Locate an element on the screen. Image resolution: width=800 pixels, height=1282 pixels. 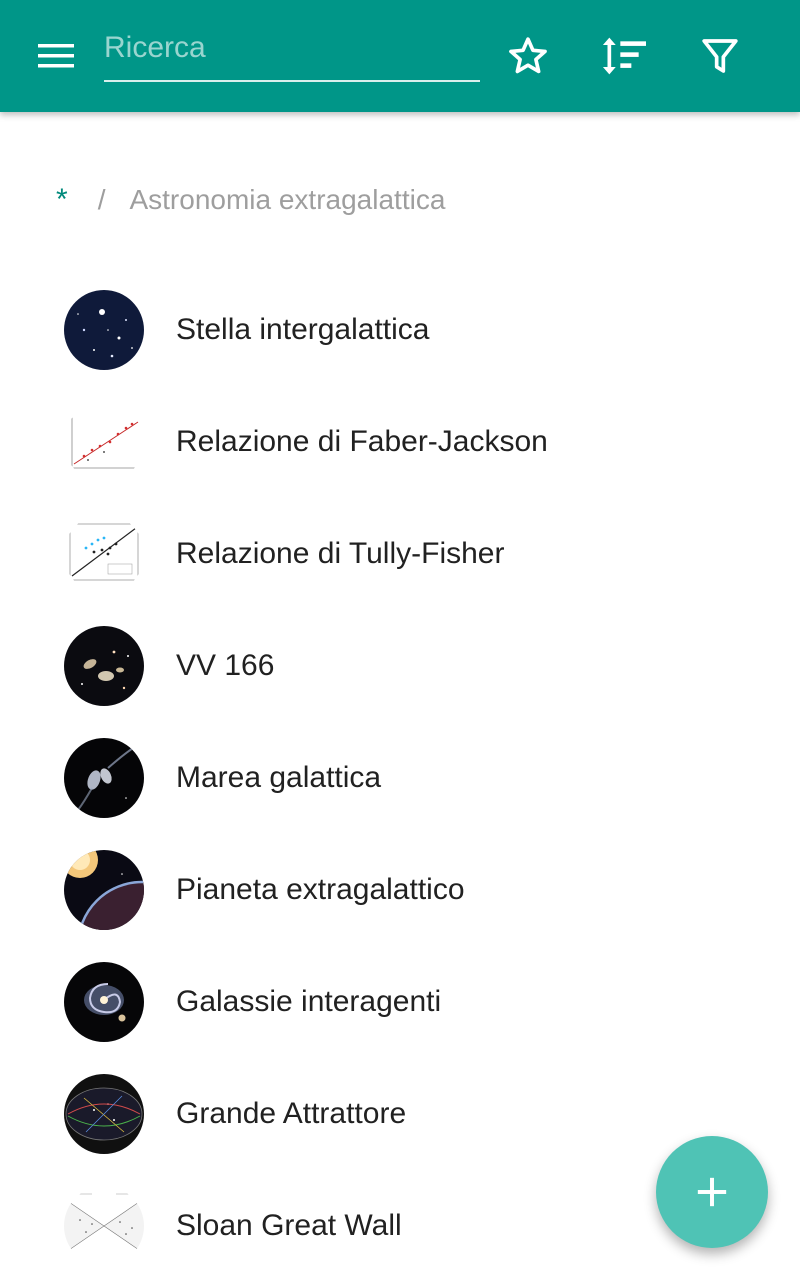
item-title: Pianeta extragalattico is located at coordinates (320, 889).